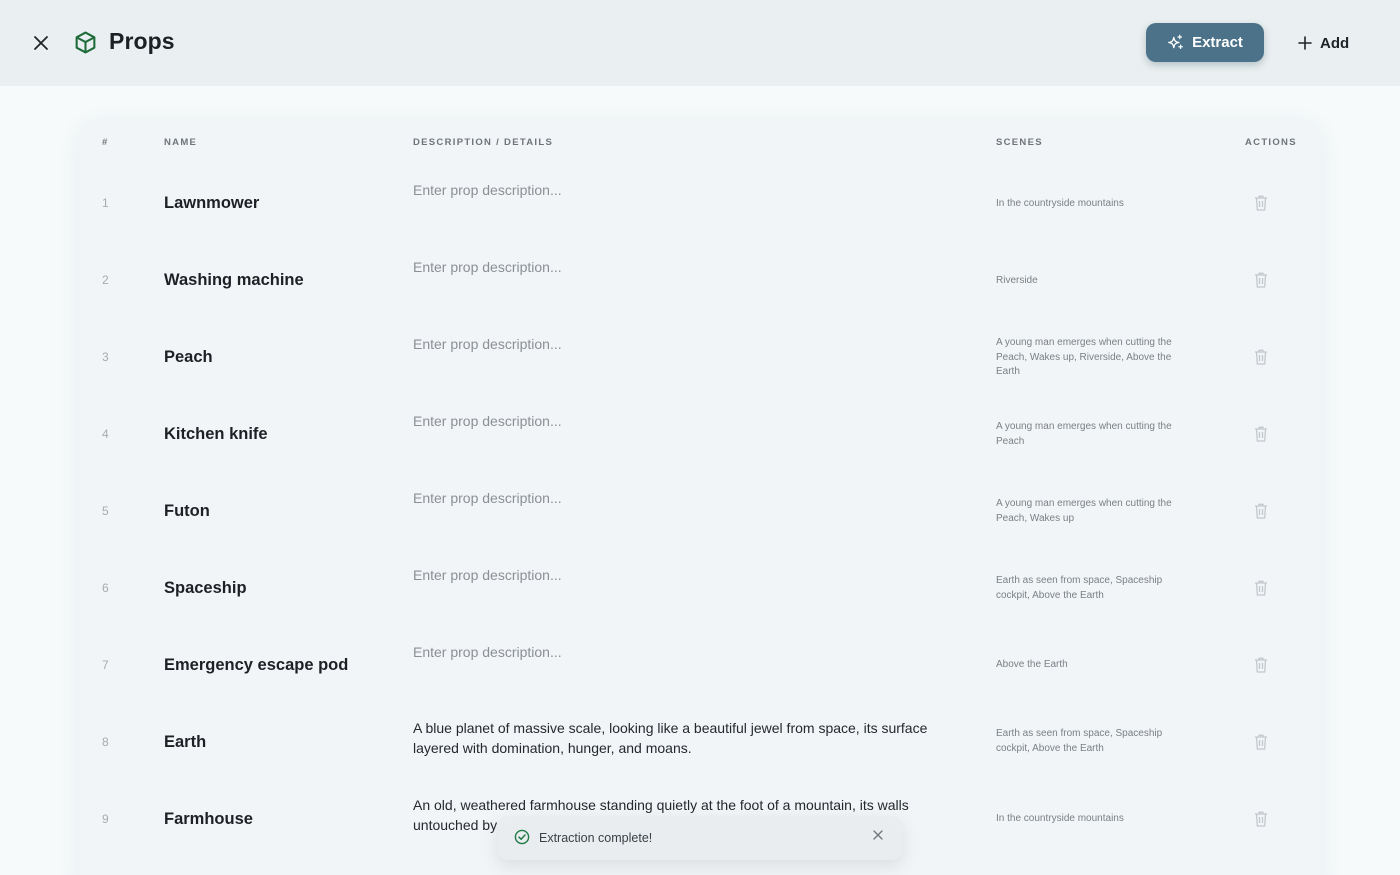 Image resolution: width=1400 pixels, height=875 pixels. I want to click on add-label: Add, so click(1335, 43).